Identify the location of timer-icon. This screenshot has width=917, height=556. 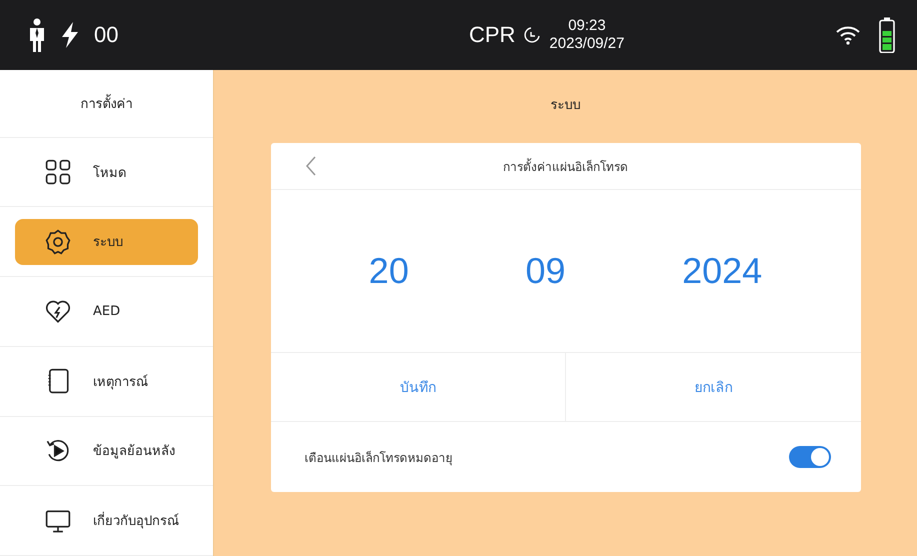
(532, 35).